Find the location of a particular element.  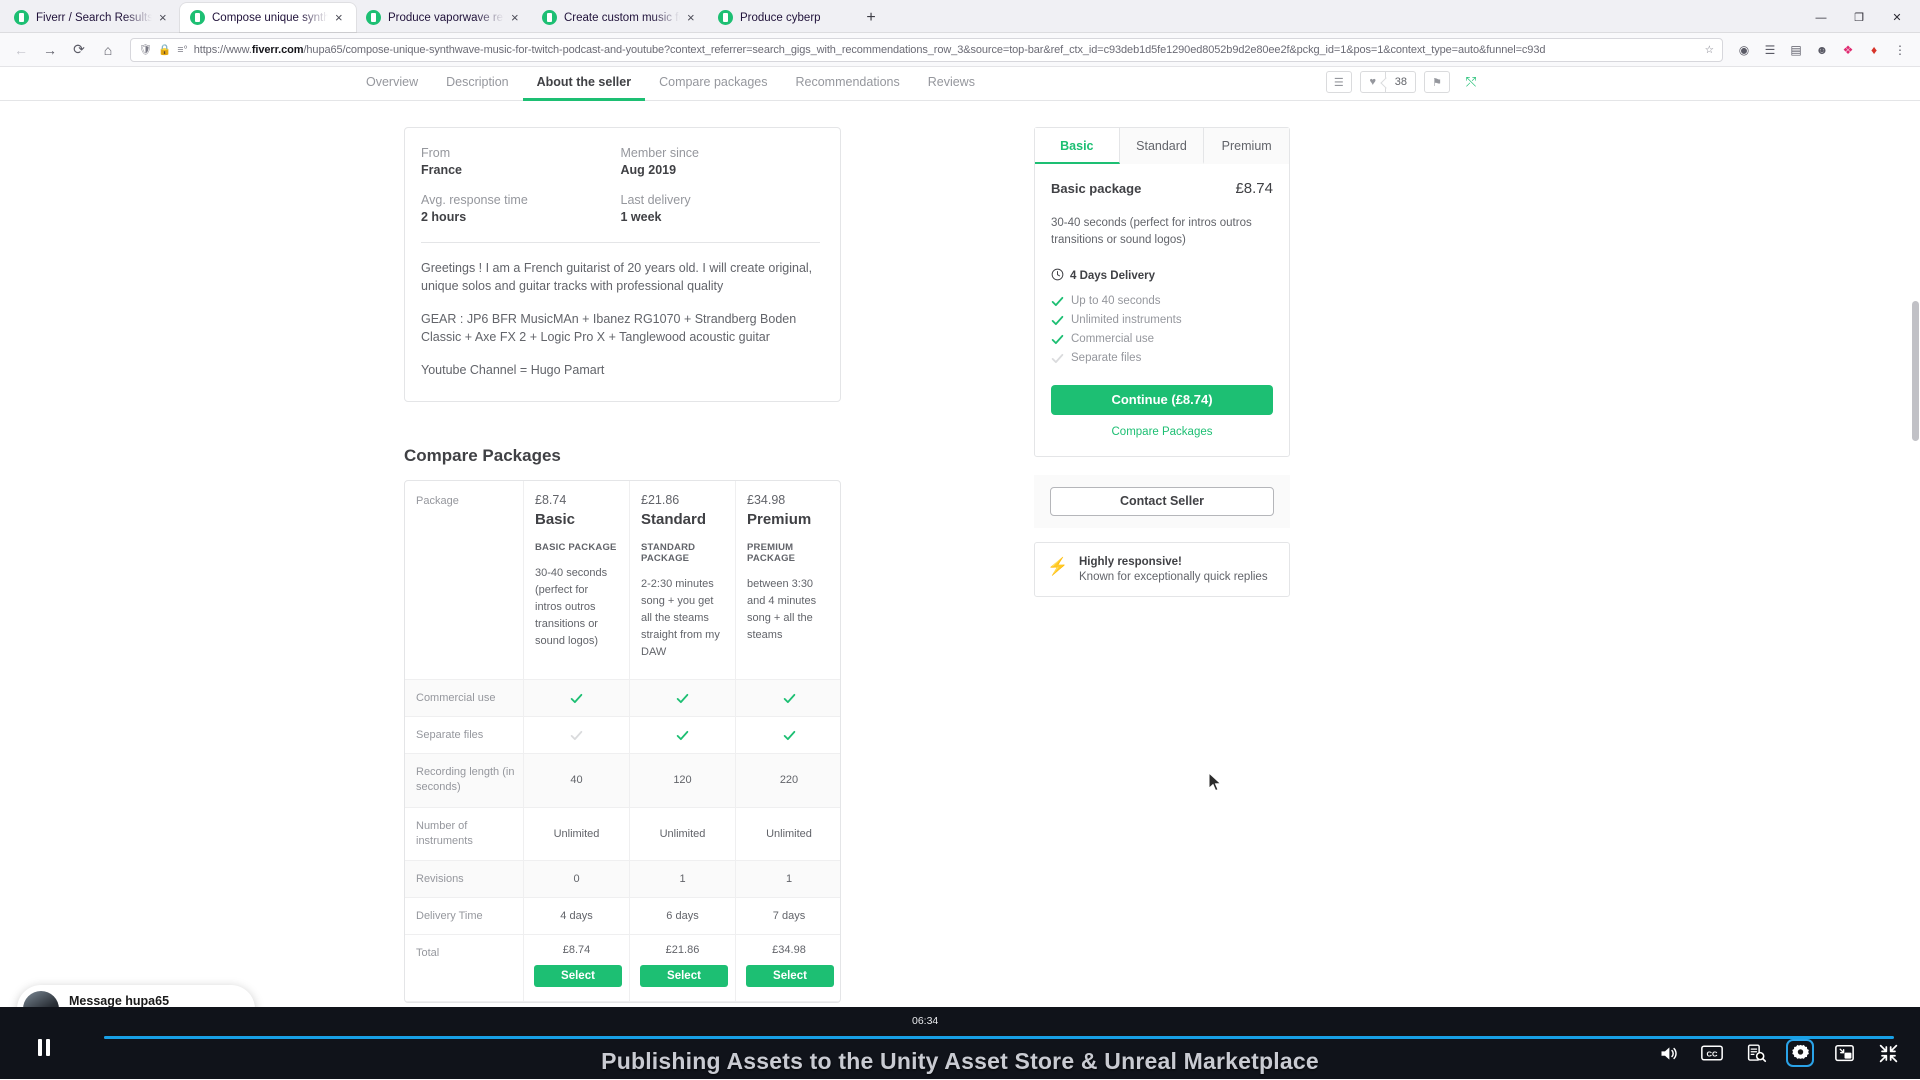

total-column-standard: £21.86 Select is located at coordinates (683, 969).